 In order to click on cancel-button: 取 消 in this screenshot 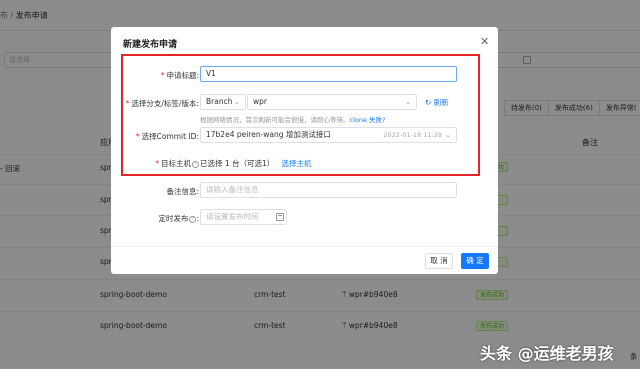, I will do `click(439, 261)`.